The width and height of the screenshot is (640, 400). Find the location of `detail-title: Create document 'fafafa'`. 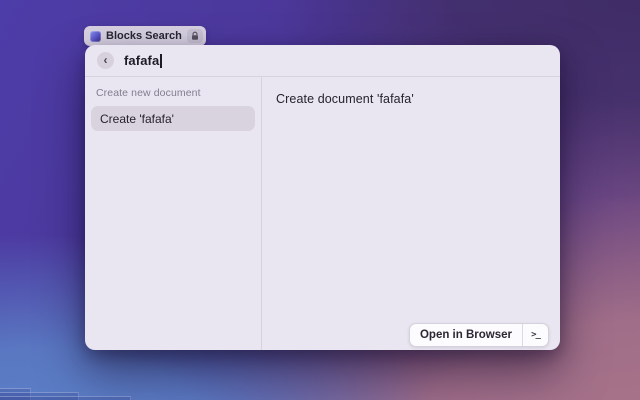

detail-title: Create document 'fafafa' is located at coordinates (345, 99).